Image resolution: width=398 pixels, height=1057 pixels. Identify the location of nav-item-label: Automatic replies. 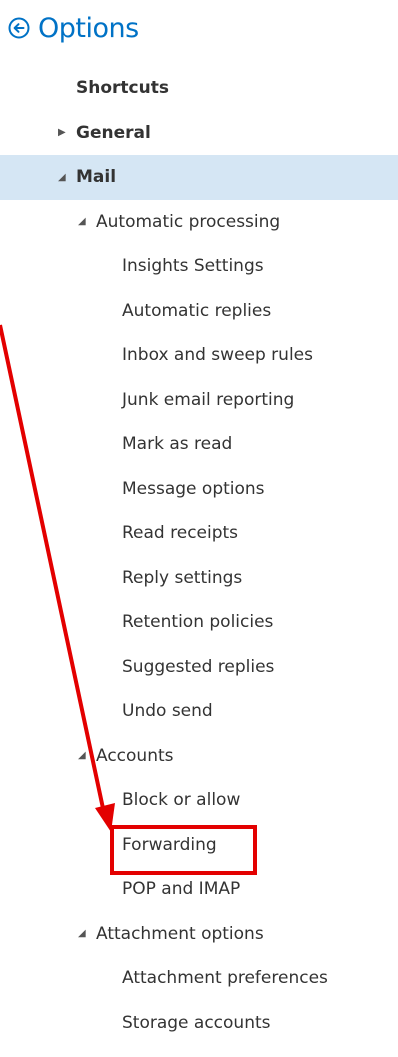
(197, 310).